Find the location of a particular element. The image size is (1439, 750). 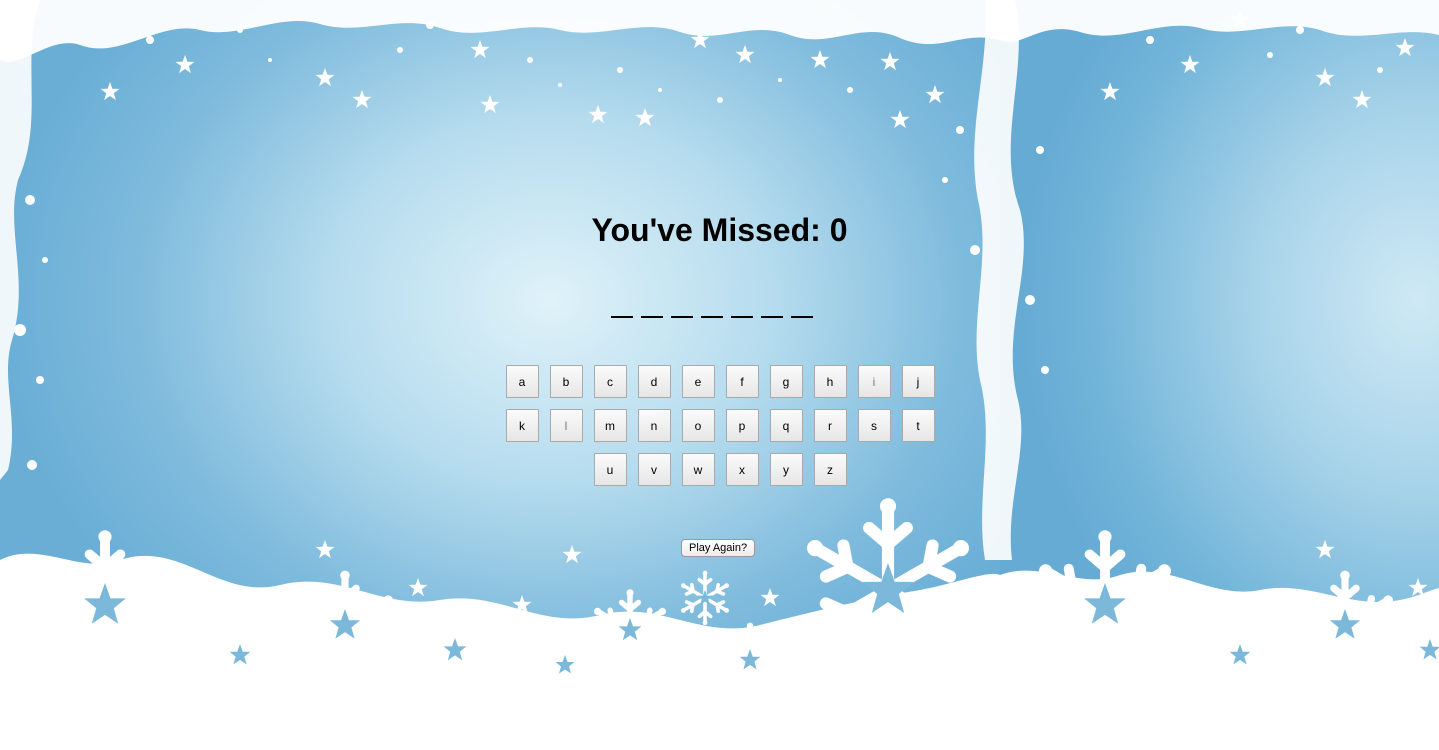

letter-button-l: l is located at coordinates (566, 425).